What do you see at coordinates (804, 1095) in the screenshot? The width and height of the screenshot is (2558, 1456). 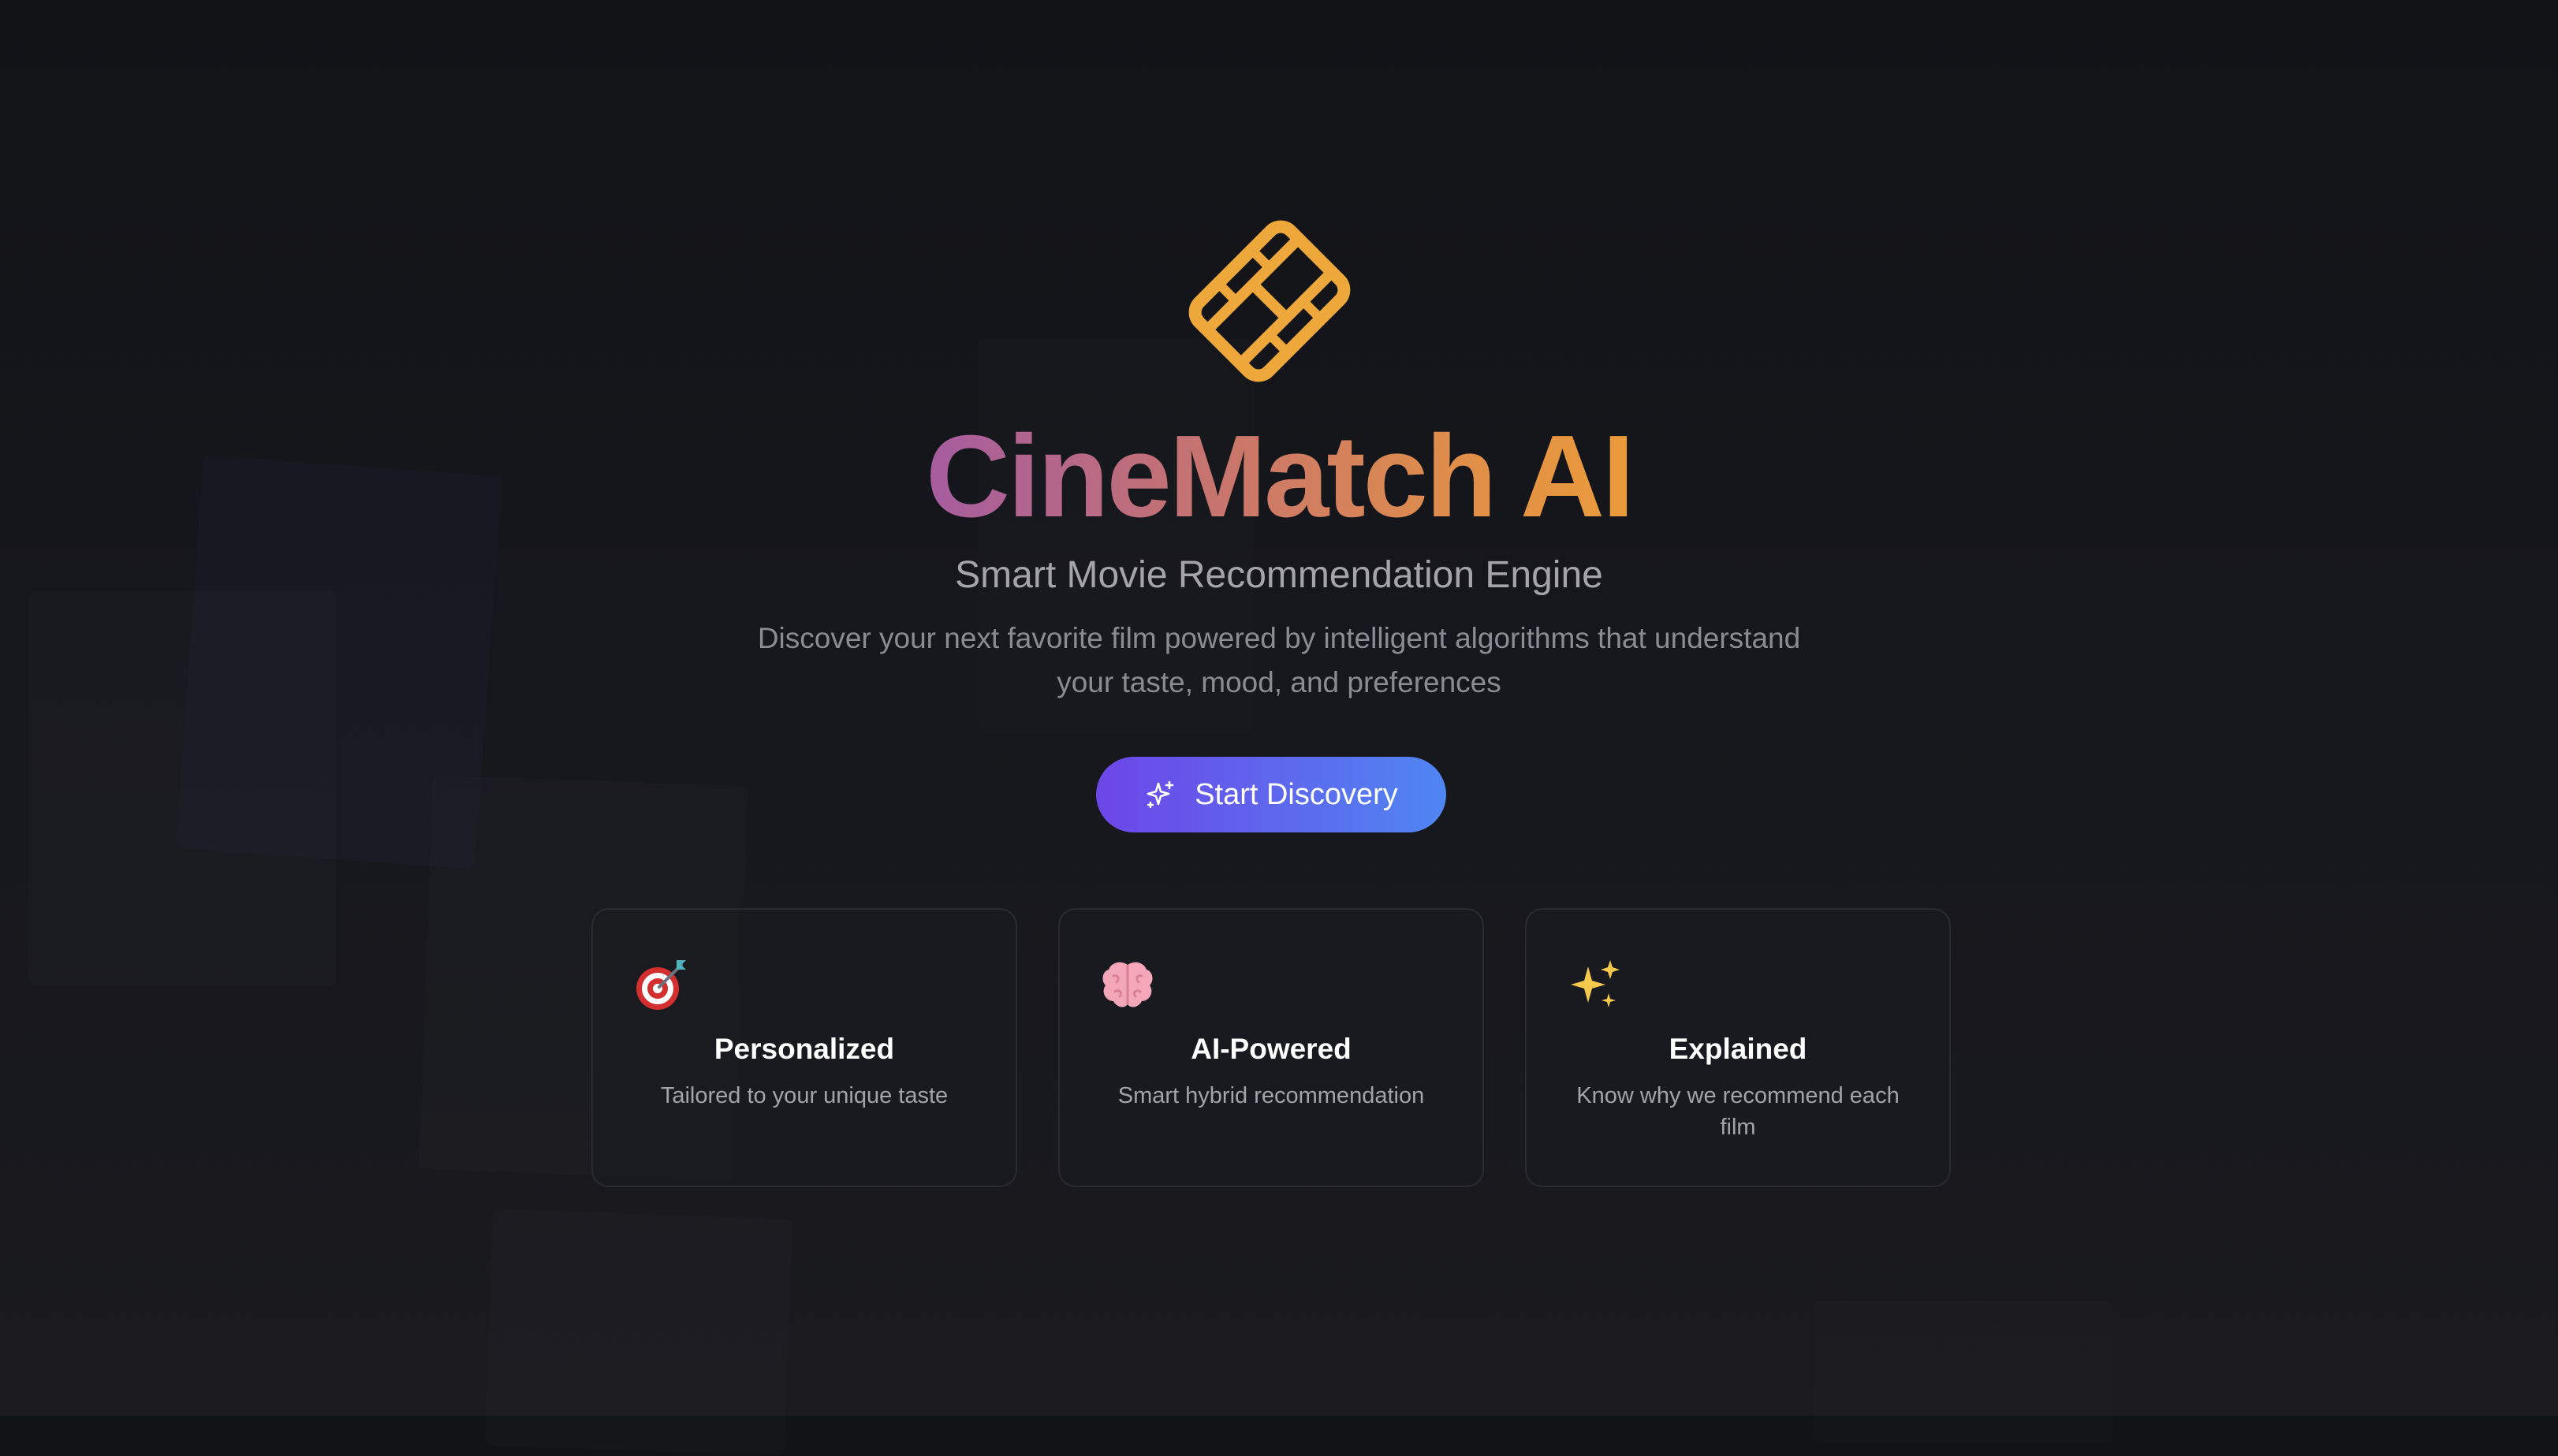 I see `feature-description: Tailored to your unique taste` at bounding box center [804, 1095].